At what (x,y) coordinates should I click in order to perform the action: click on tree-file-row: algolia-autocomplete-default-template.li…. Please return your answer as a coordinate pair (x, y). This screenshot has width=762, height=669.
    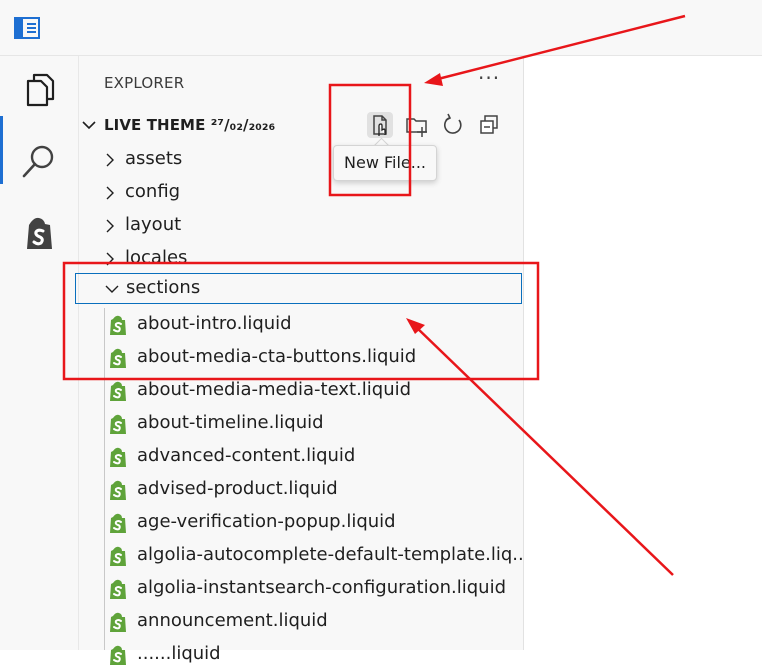
    Looking at the image, I should click on (313, 555).